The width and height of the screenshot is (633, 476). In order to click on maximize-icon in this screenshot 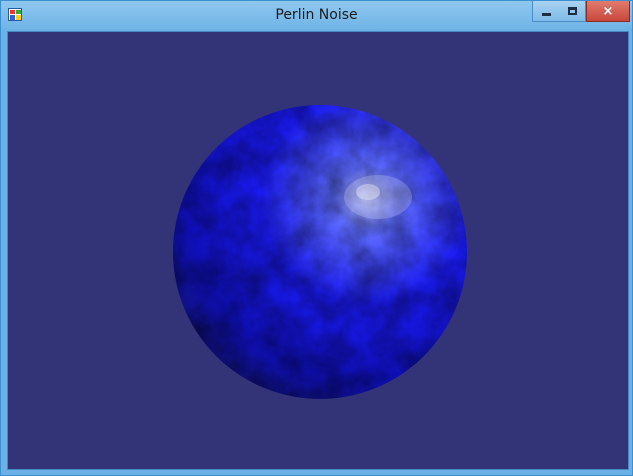, I will do `click(572, 11)`.